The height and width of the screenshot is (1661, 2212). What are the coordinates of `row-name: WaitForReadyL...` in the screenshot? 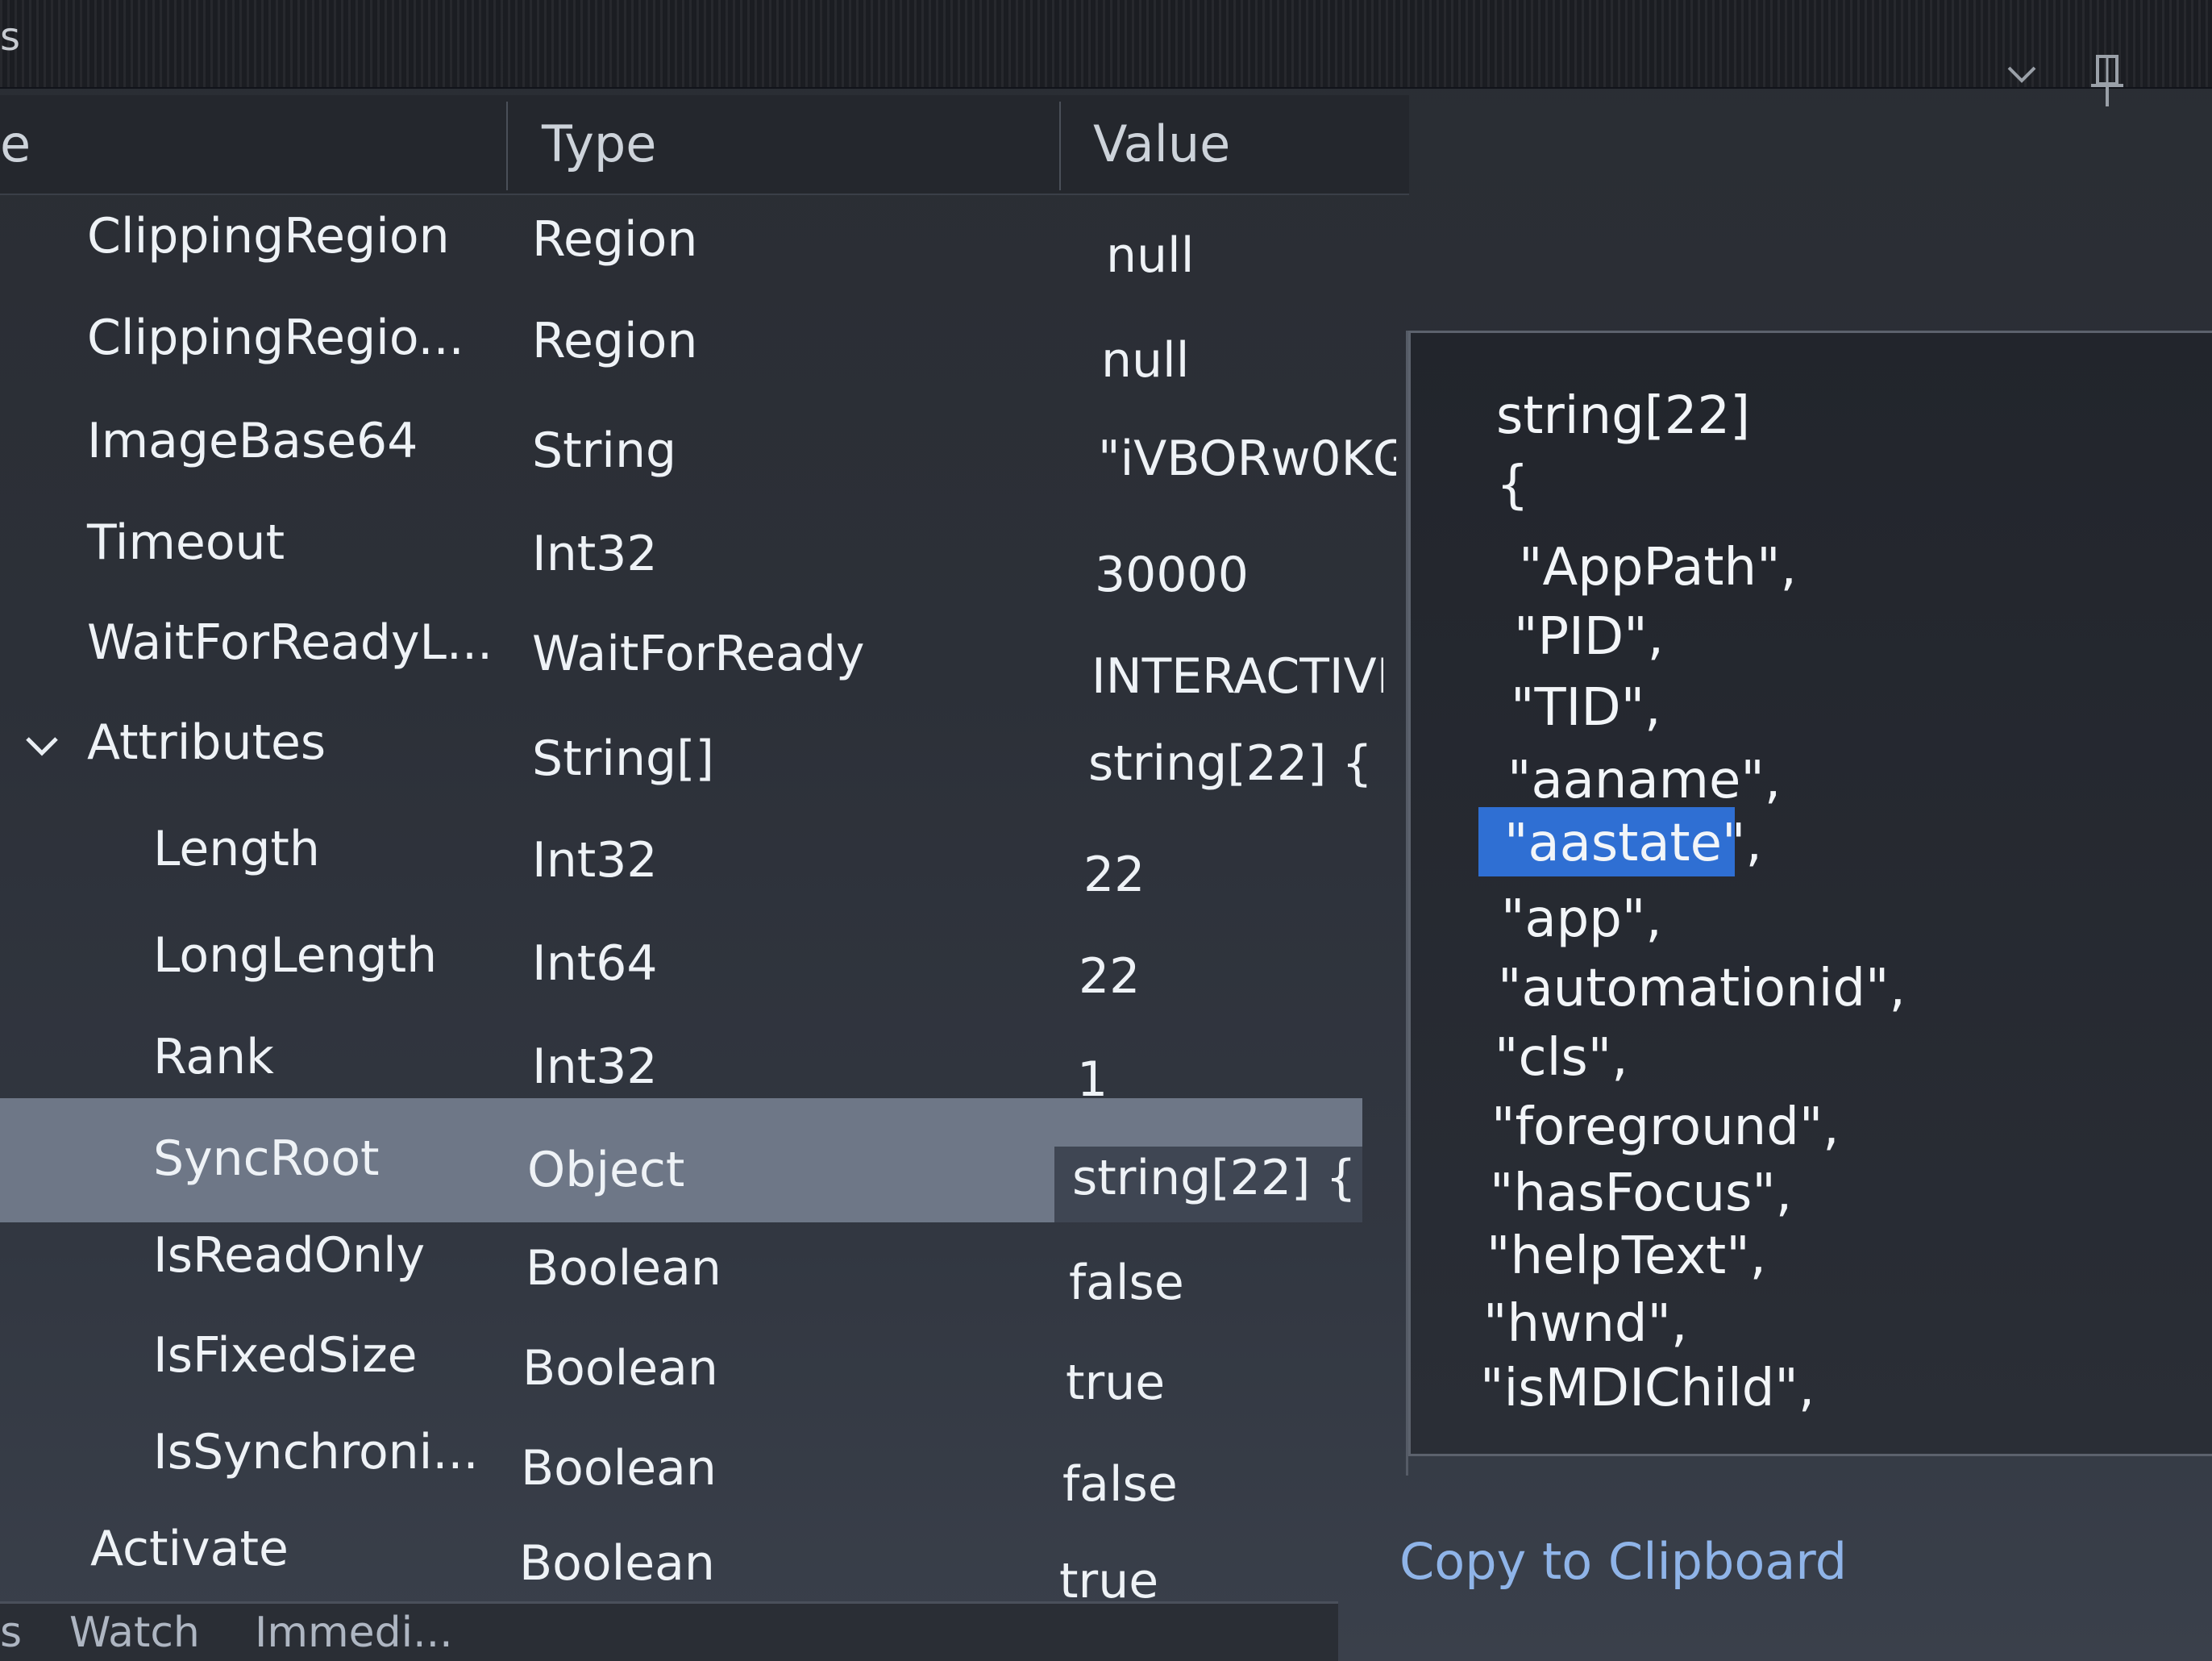 It's located at (290, 642).